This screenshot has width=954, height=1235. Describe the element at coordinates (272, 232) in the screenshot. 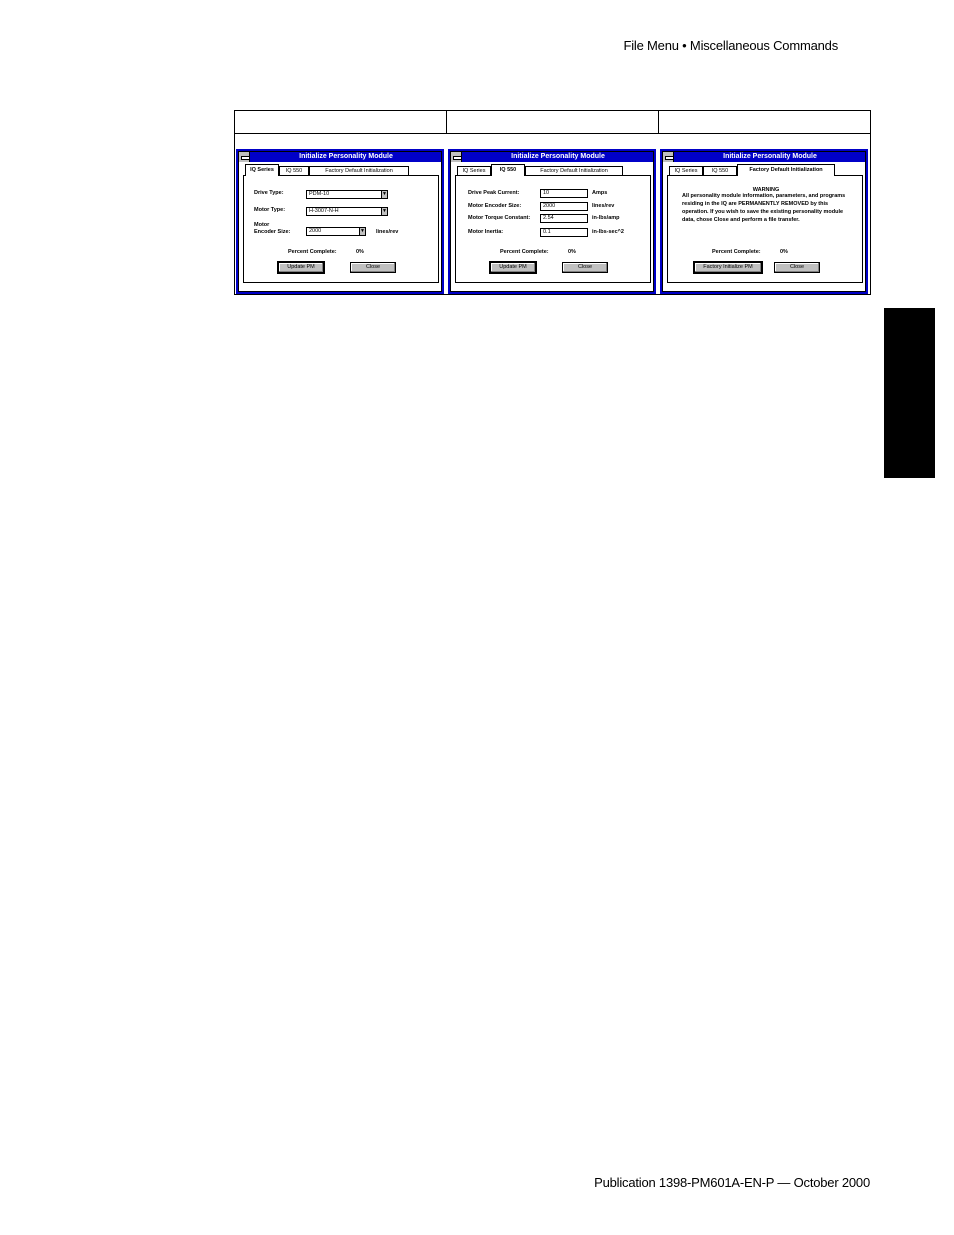

I see `encoder-size-label-line2: Encoder Size:` at that location.